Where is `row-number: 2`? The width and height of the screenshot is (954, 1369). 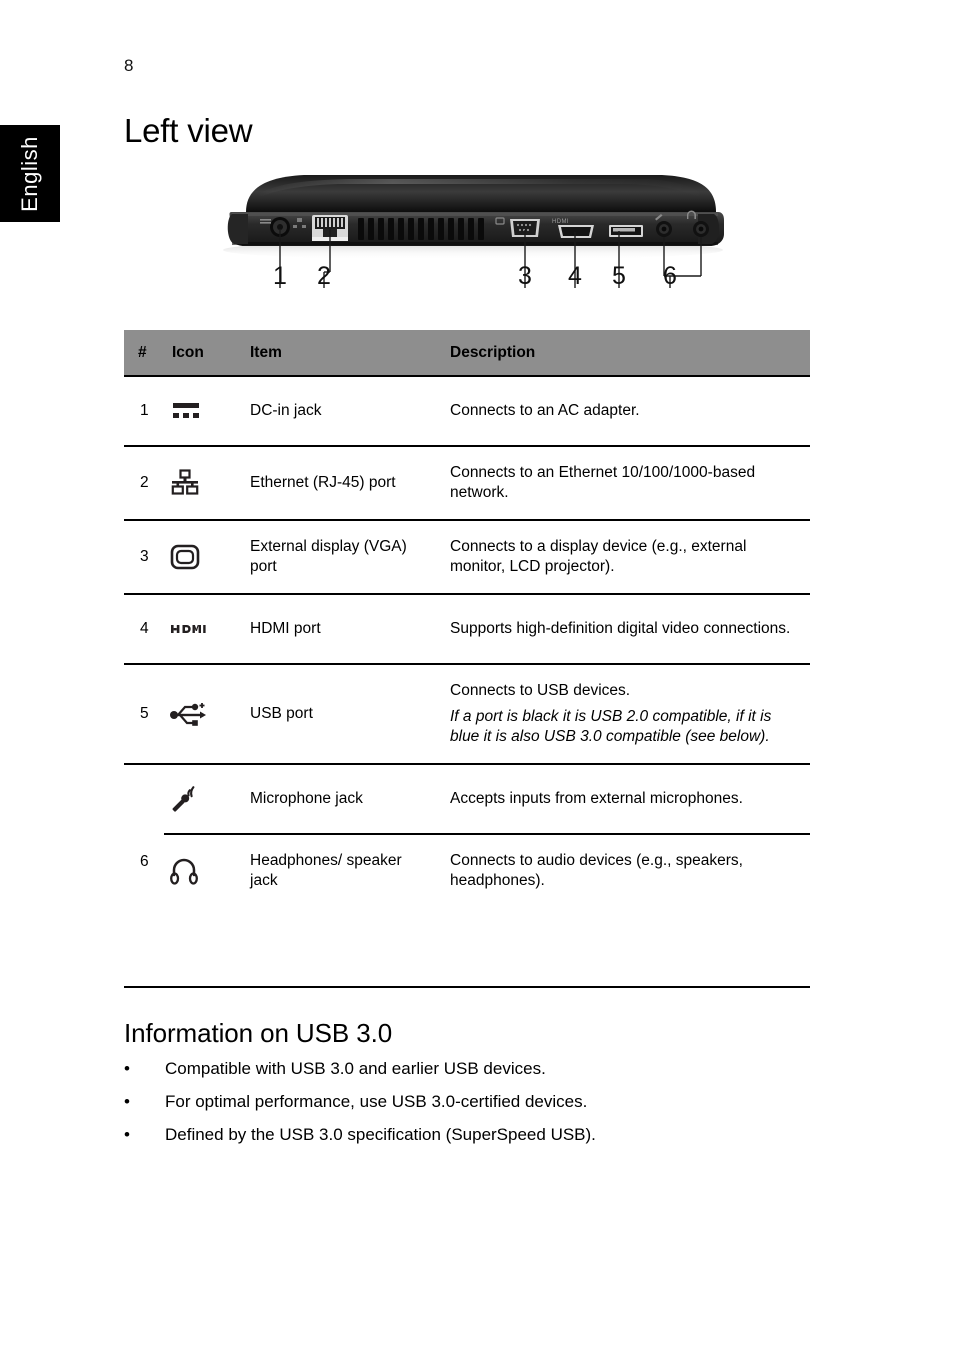
row-number: 2 is located at coordinates (144, 482).